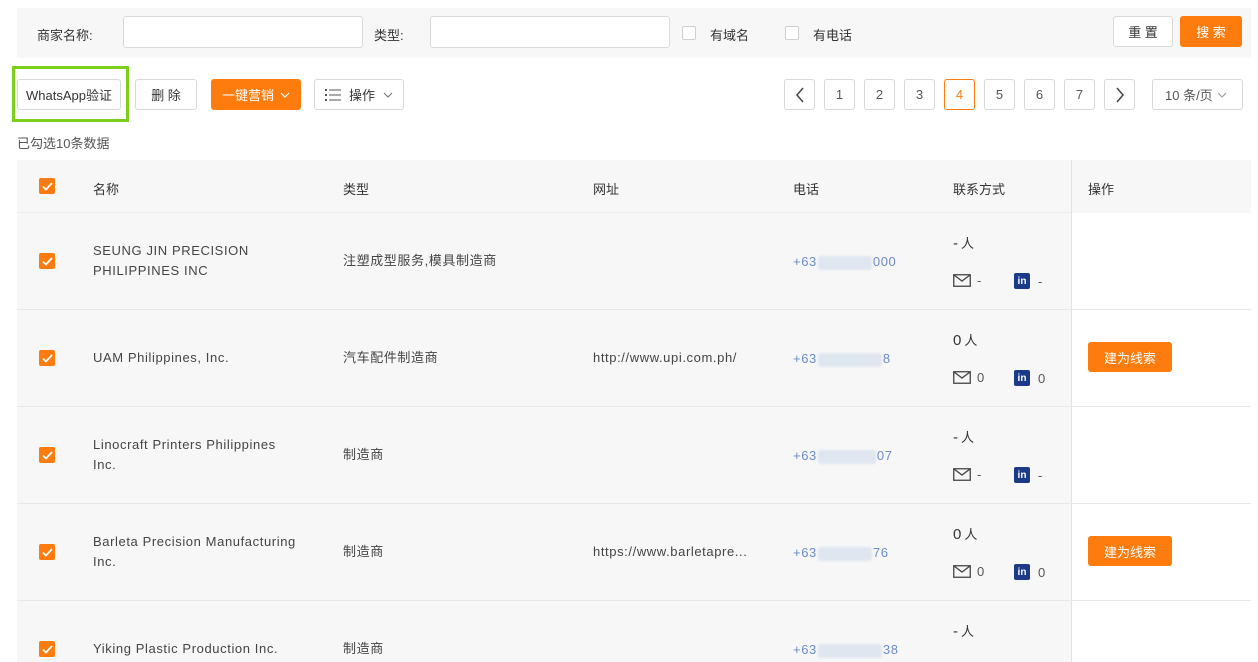 The width and height of the screenshot is (1258, 662). What do you see at coordinates (356, 189) in the screenshot?
I see `header-type: 类型` at bounding box center [356, 189].